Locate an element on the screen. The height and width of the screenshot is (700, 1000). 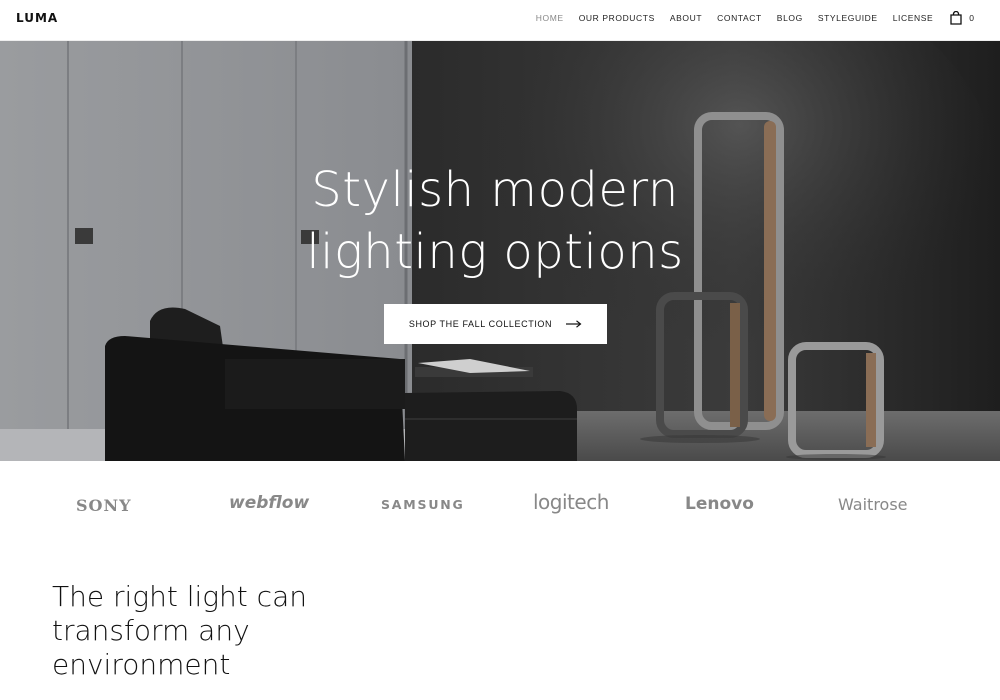
nav-item-license: LICENSE is located at coordinates (913, 18).